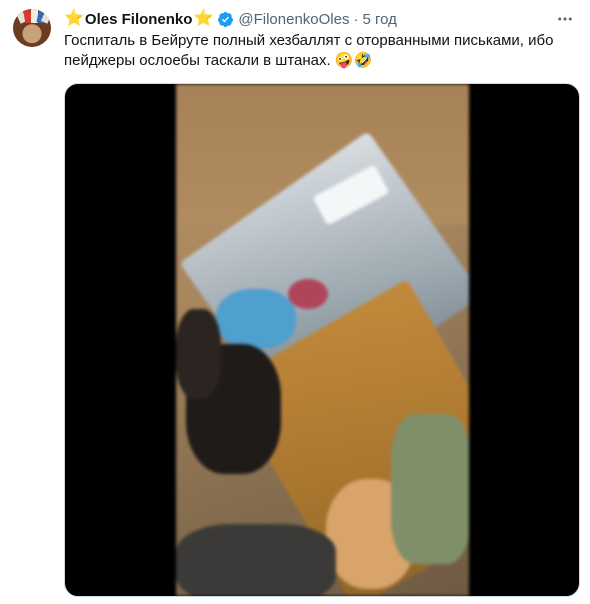  Describe the element at coordinates (293, 19) in the screenshot. I see `author-handle: @FilonenkoOles` at that location.